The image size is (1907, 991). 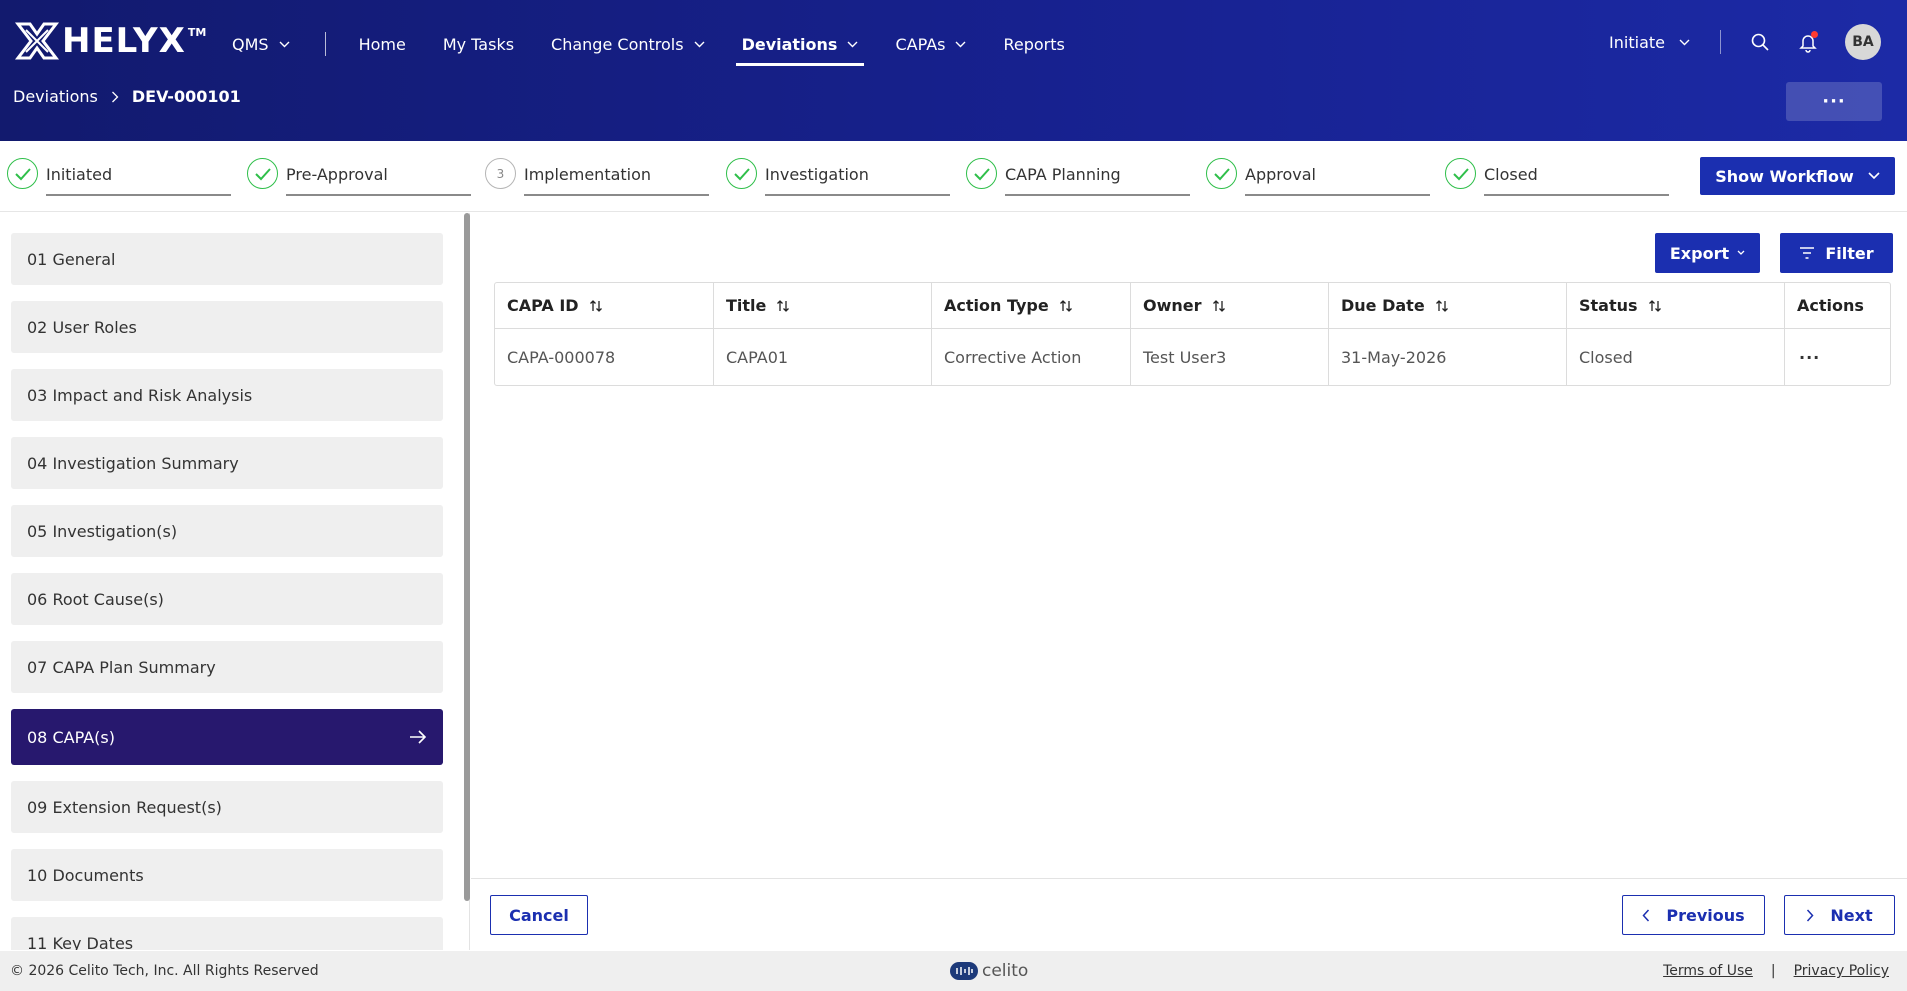 What do you see at coordinates (588, 174) in the screenshot?
I see `step-label: Implementation` at bounding box center [588, 174].